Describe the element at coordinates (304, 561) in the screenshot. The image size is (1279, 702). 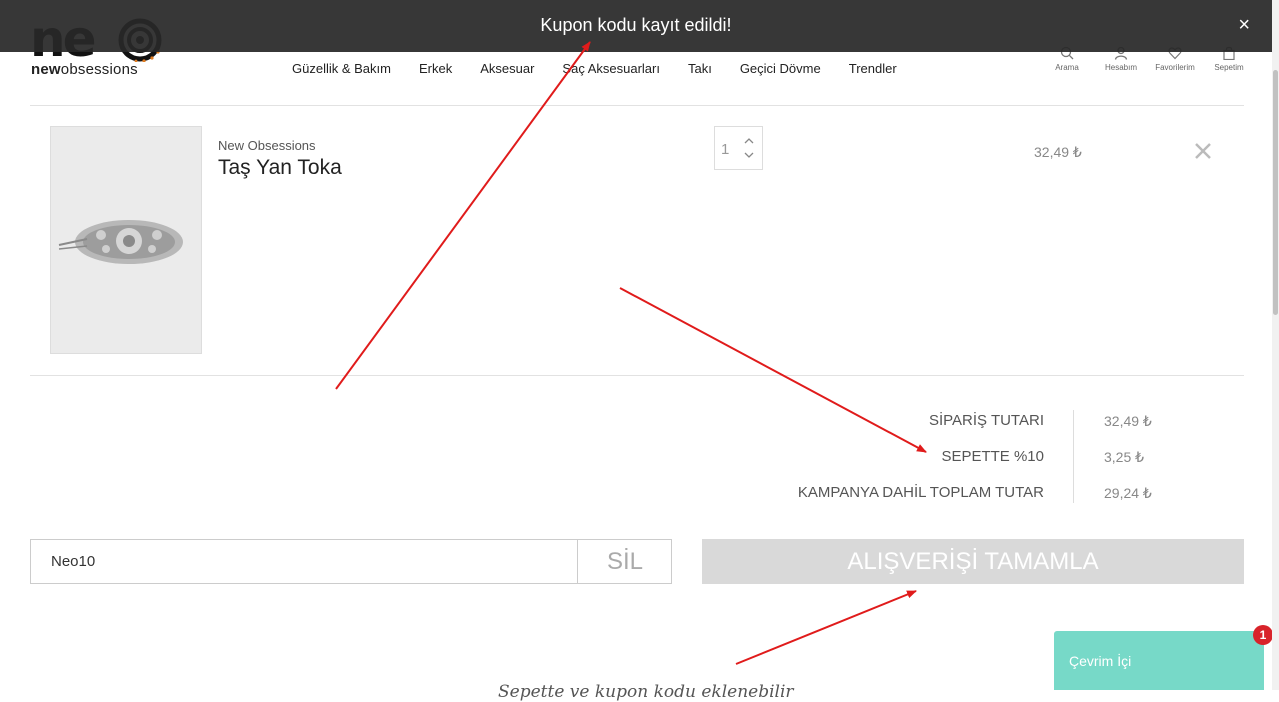
I see `coupon-input` at that location.